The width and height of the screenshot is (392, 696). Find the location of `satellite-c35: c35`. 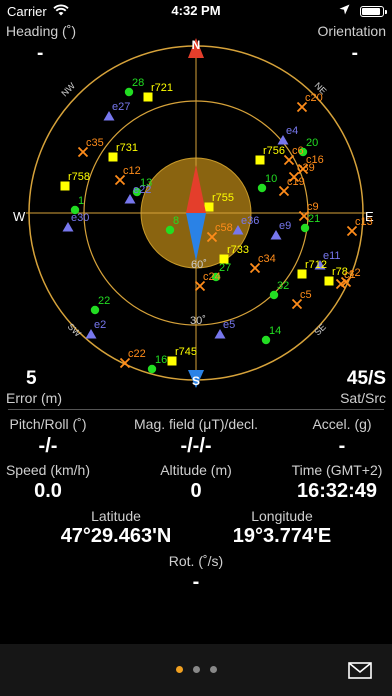

satellite-c35: c35 is located at coordinates (90, 147).